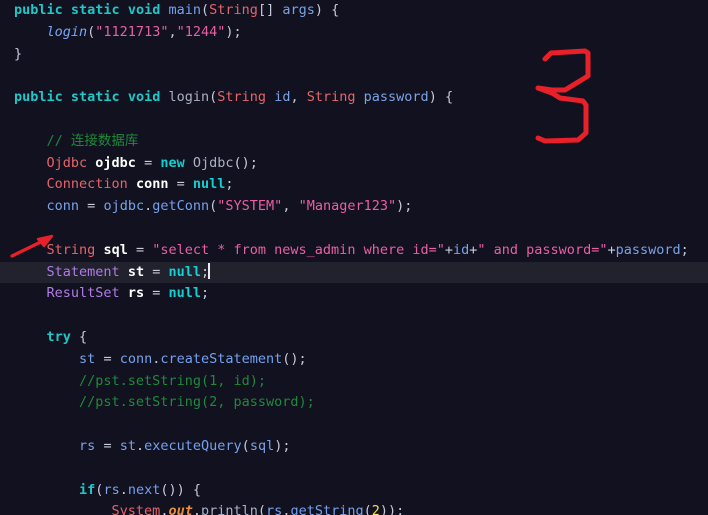  What do you see at coordinates (172, 31) in the screenshot?
I see `punct: ,` at bounding box center [172, 31].